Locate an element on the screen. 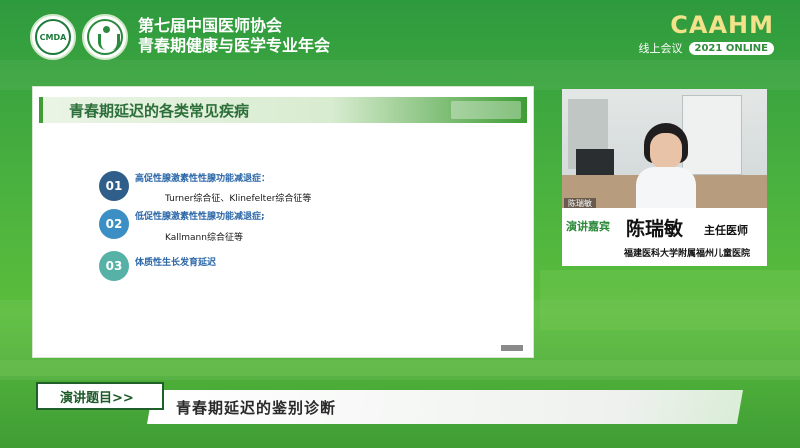 This screenshot has height=448, width=800. cmda-logo: CMDA is located at coordinates (53, 37).